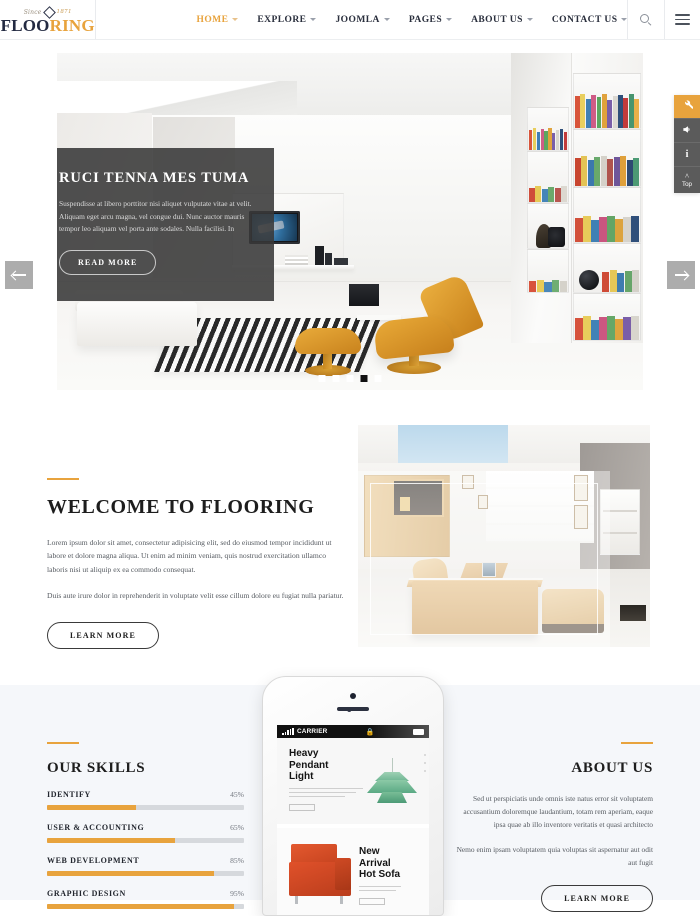 This screenshot has height=916, width=700. Describe the element at coordinates (392, 784) in the screenshot. I see `pendant-lamp-image` at that location.